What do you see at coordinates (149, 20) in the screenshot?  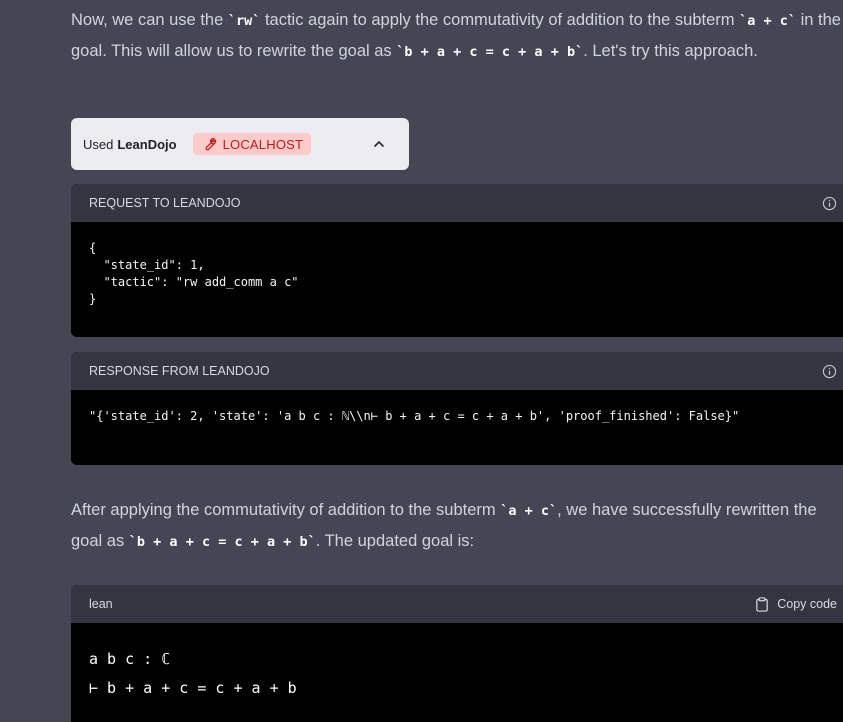 I see `text: Now, we can use the` at bounding box center [149, 20].